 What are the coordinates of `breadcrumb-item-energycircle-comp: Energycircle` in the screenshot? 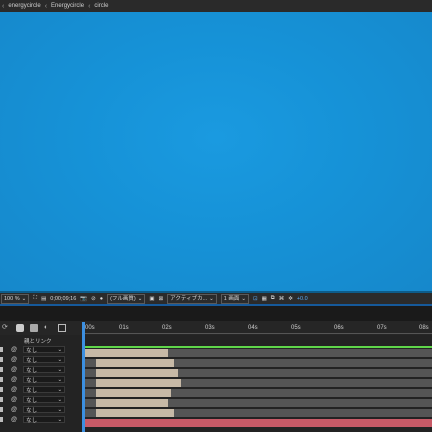 It's located at (67, 6).